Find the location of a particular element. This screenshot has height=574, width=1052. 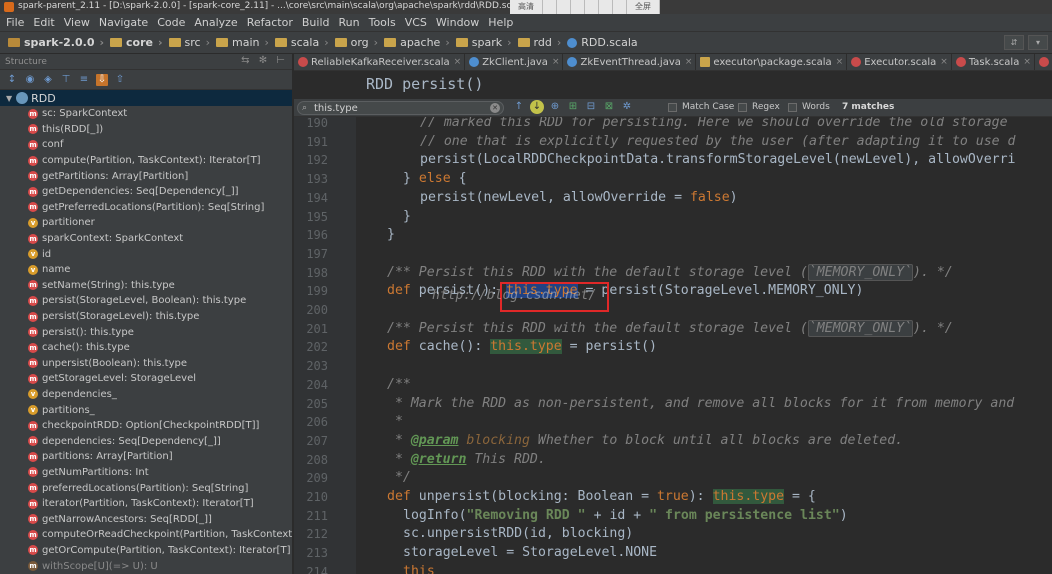

breadcrumb-file: RDD.scala is located at coordinates (602, 42).